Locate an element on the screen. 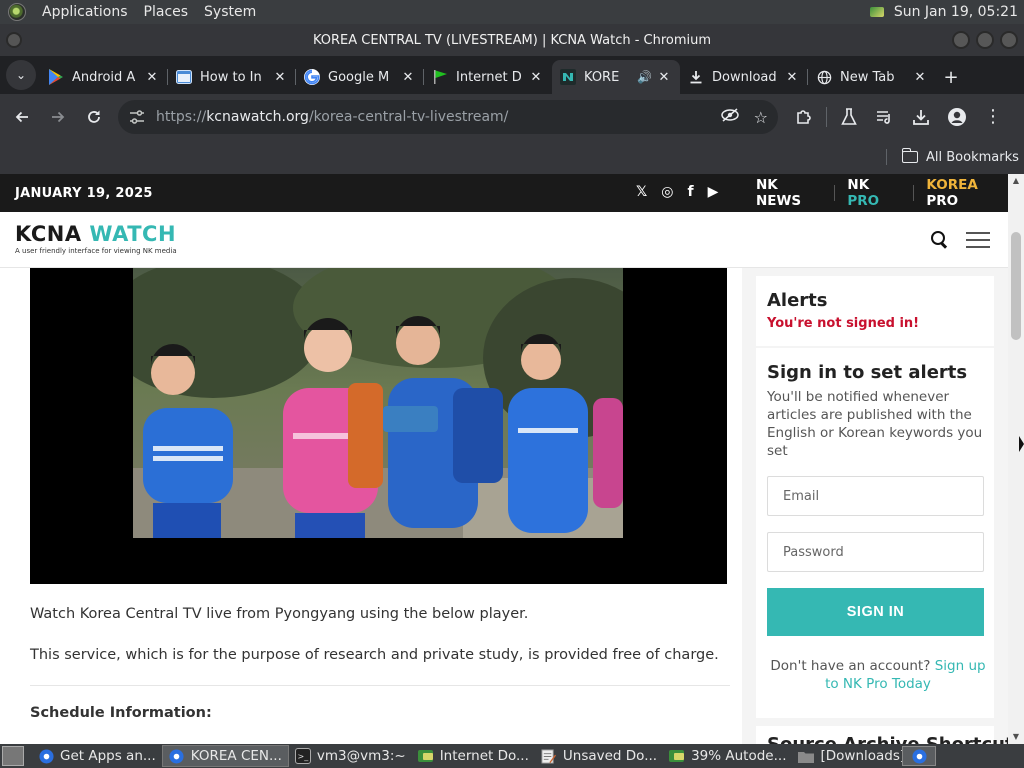 This screenshot has height=768, width=1024. download-tray-icon is located at coordinates (921, 117).